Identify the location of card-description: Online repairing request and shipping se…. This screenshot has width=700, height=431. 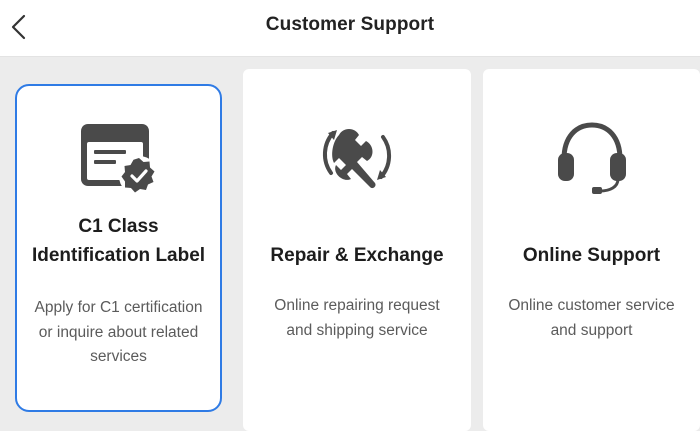
(357, 318).